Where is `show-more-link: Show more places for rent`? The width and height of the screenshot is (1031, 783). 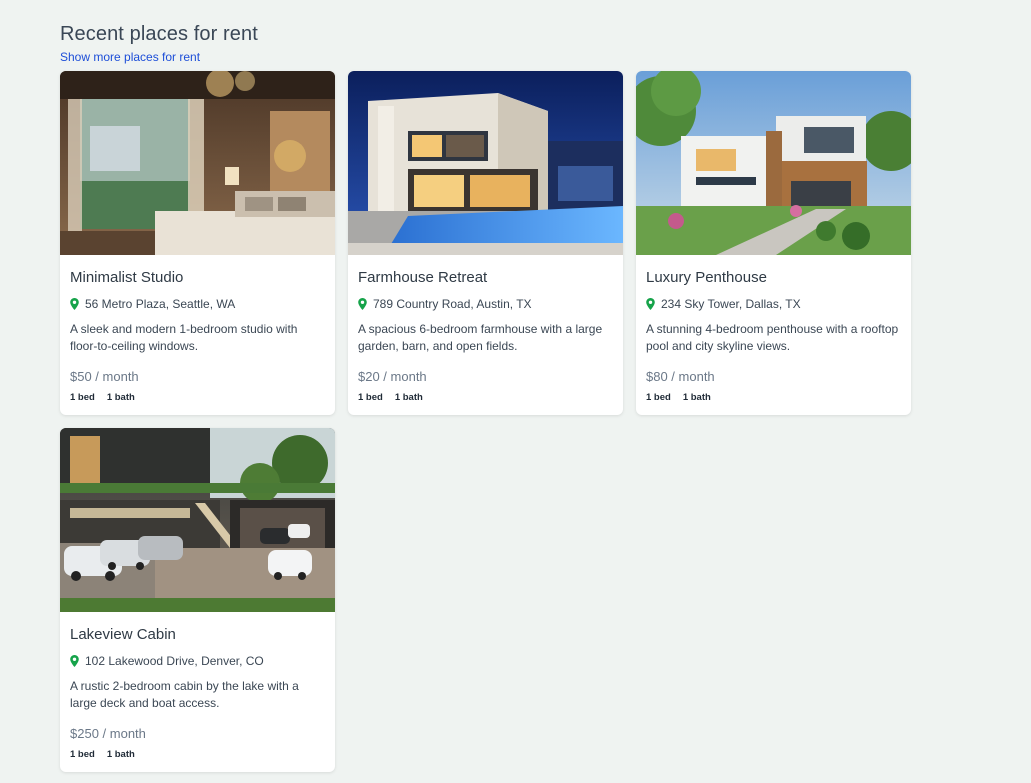 show-more-link: Show more places for rent is located at coordinates (130, 57).